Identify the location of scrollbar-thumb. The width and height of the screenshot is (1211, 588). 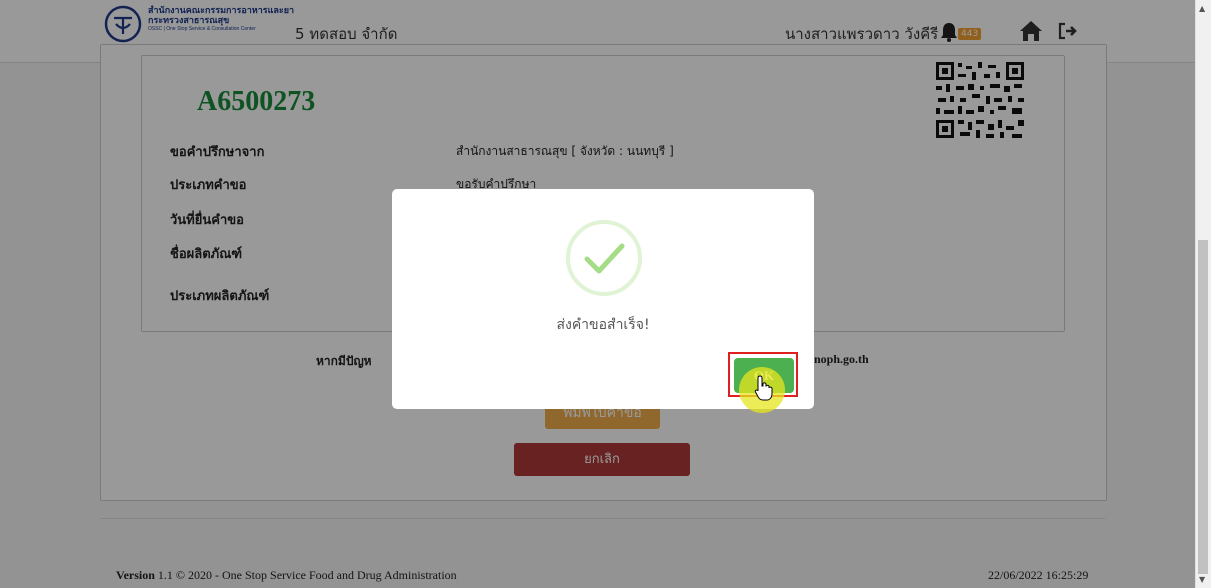
(1203, 407).